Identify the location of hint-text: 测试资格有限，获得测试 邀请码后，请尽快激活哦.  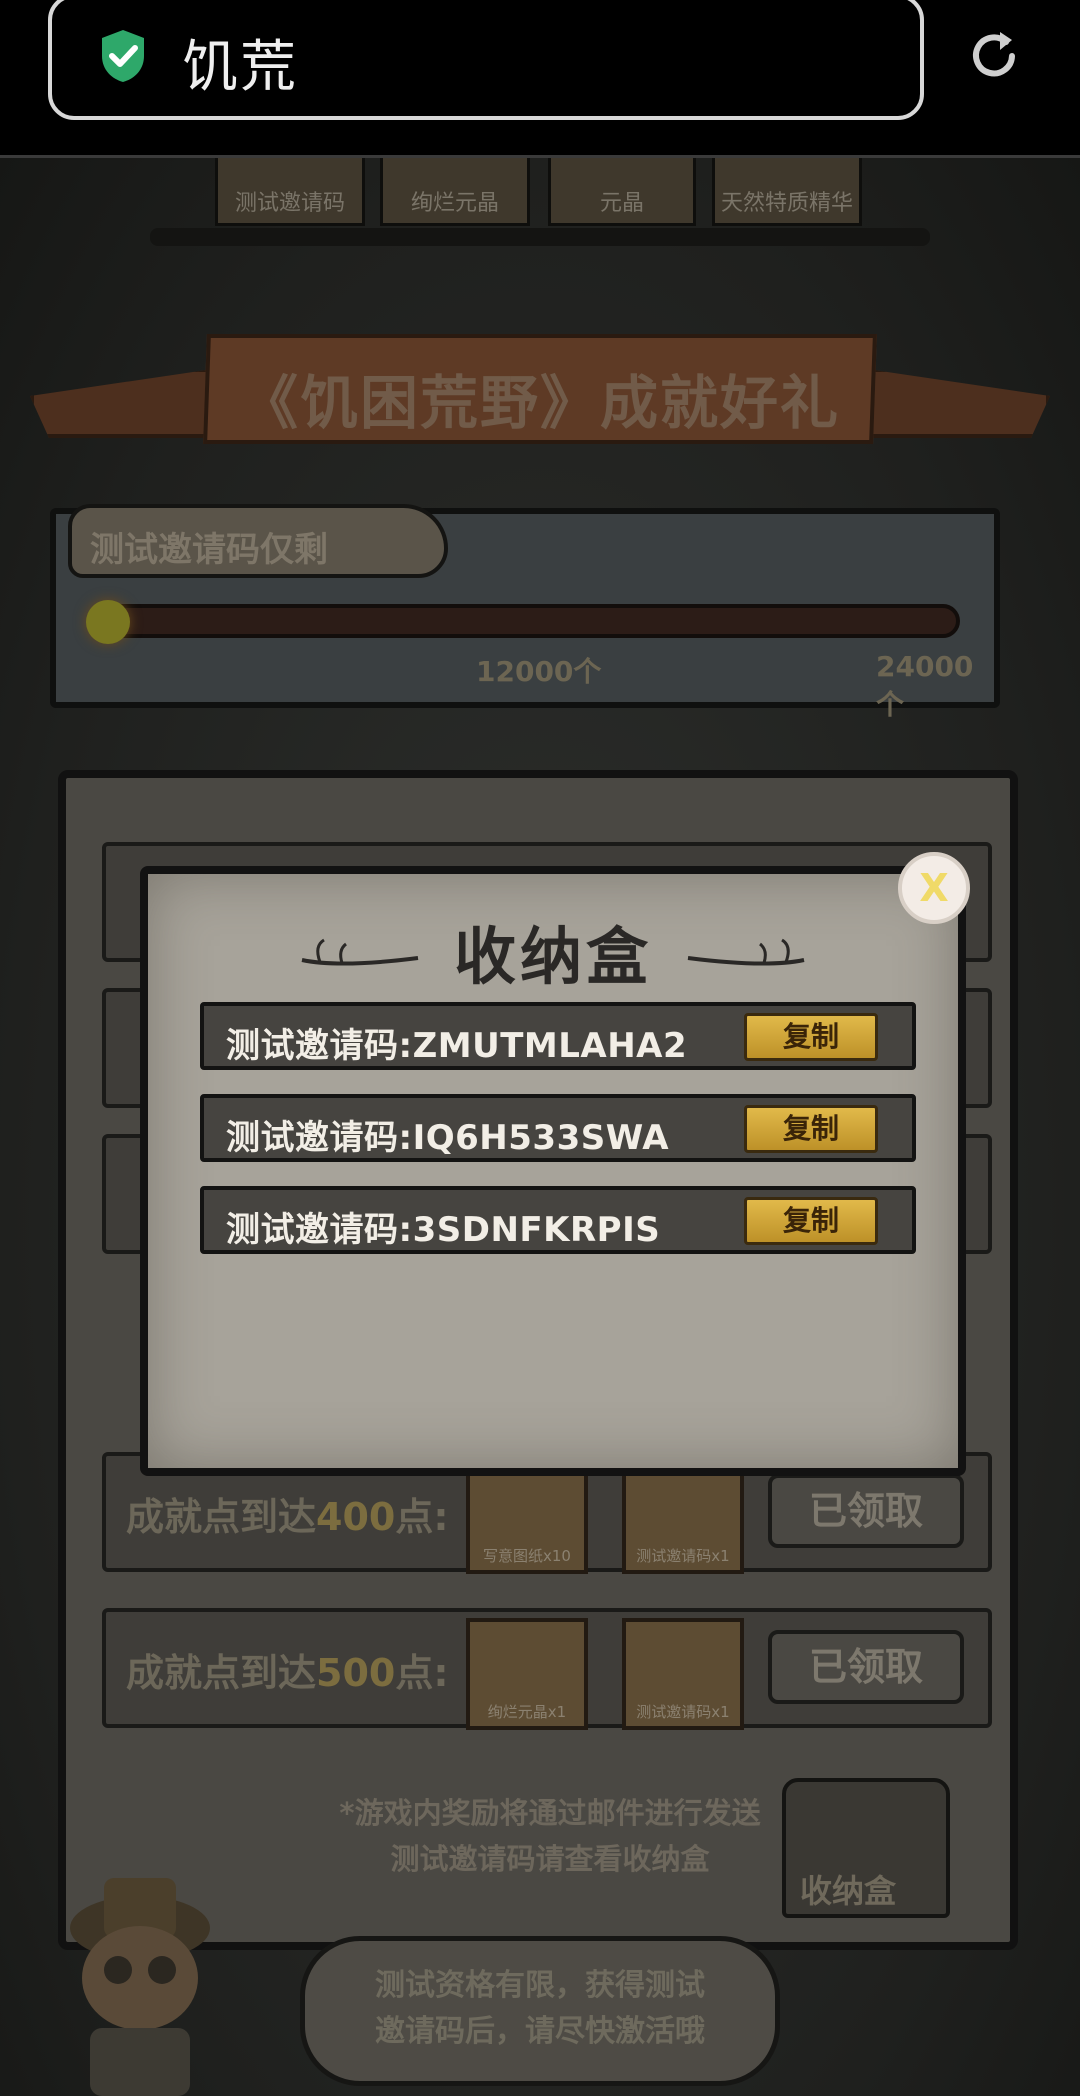
(540, 2008).